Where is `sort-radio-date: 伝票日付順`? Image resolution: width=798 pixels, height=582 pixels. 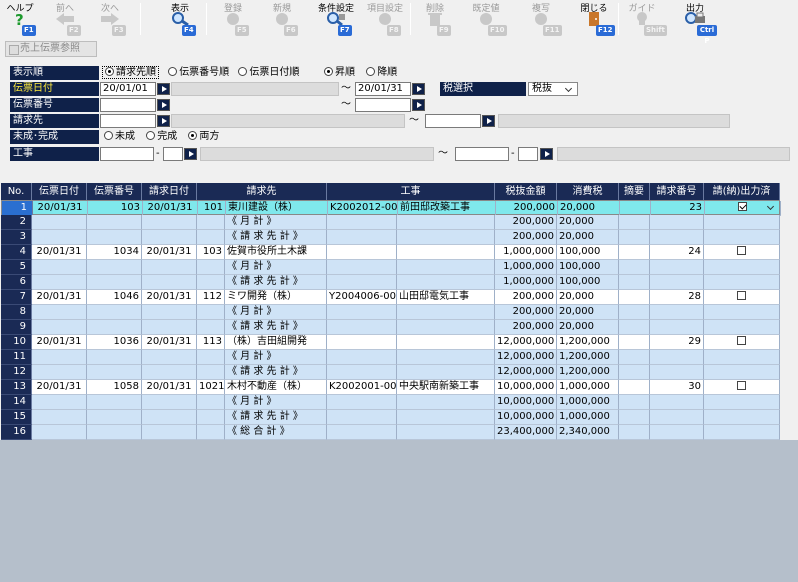
sort-radio-date: 伝票日付順 is located at coordinates (268, 72).